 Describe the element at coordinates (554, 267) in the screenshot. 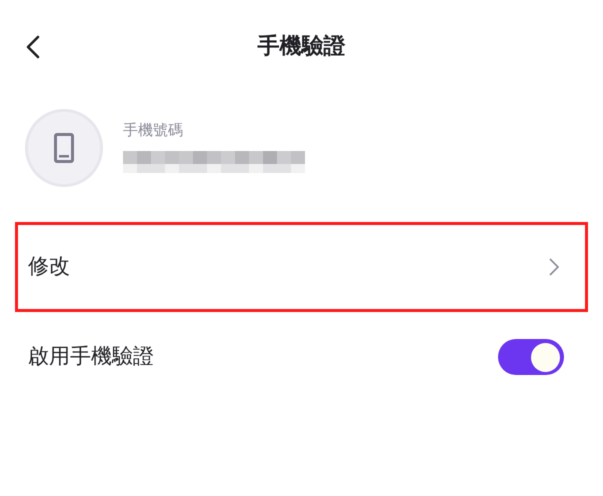

I see `chevron-right-icon` at that location.